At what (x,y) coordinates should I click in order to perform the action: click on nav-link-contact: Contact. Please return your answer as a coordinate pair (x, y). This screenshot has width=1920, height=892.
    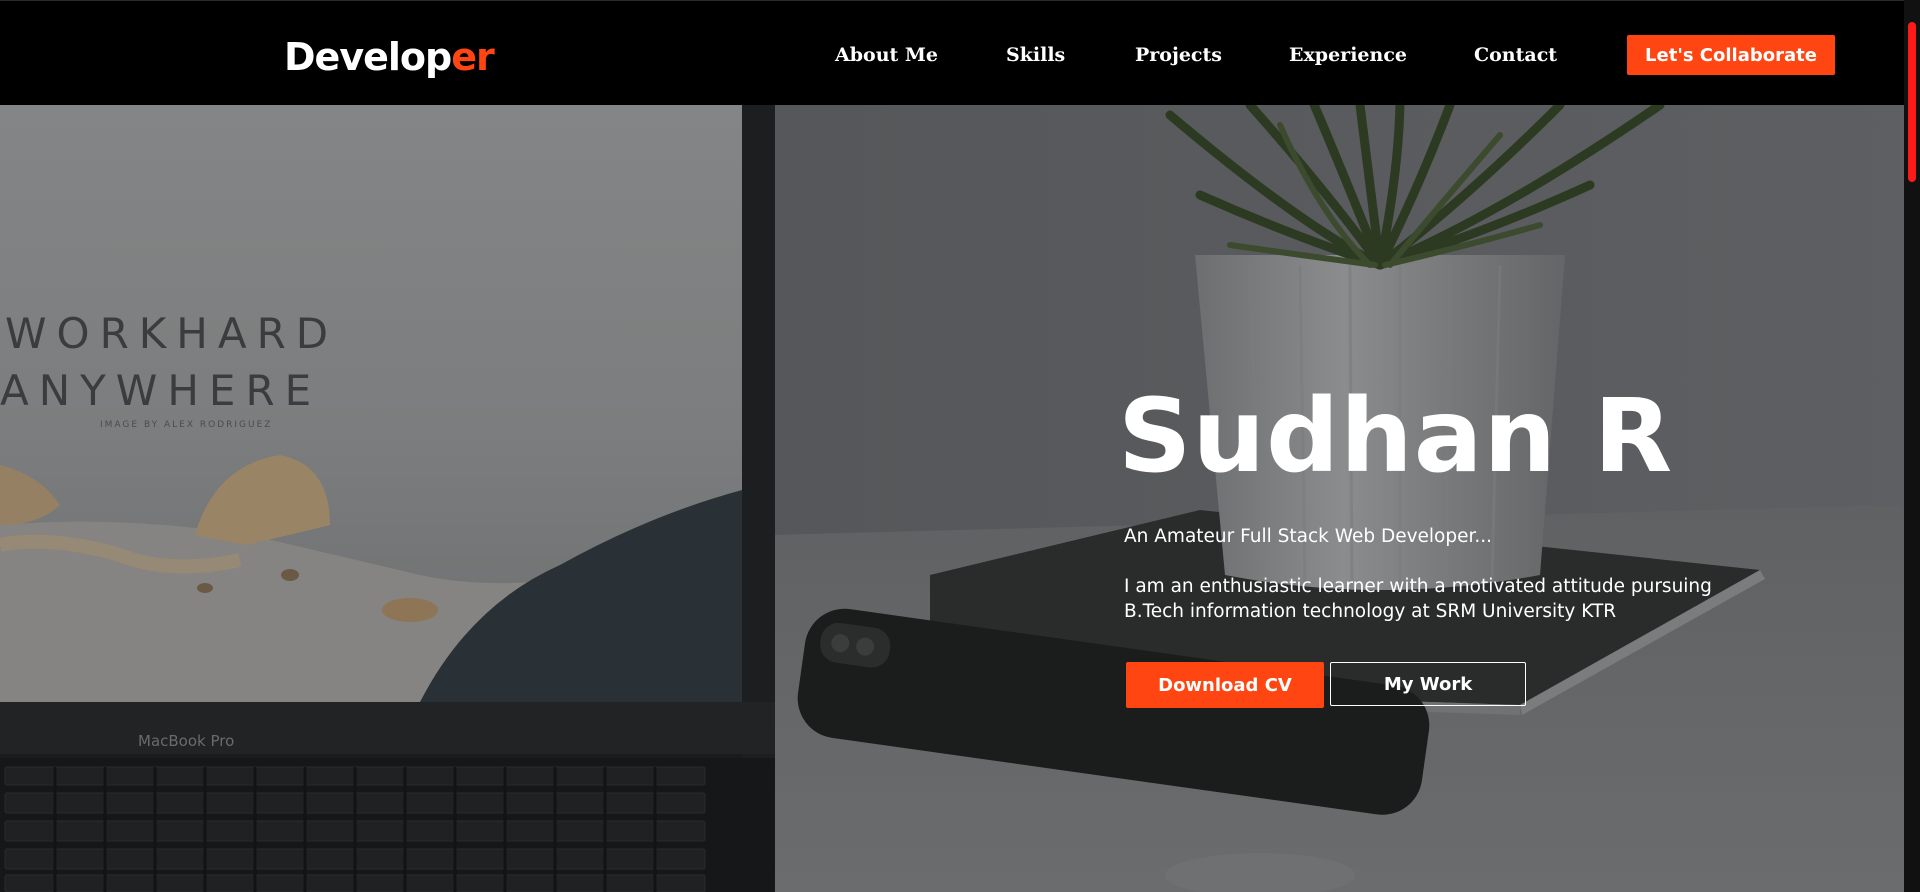
    Looking at the image, I should click on (1515, 55).